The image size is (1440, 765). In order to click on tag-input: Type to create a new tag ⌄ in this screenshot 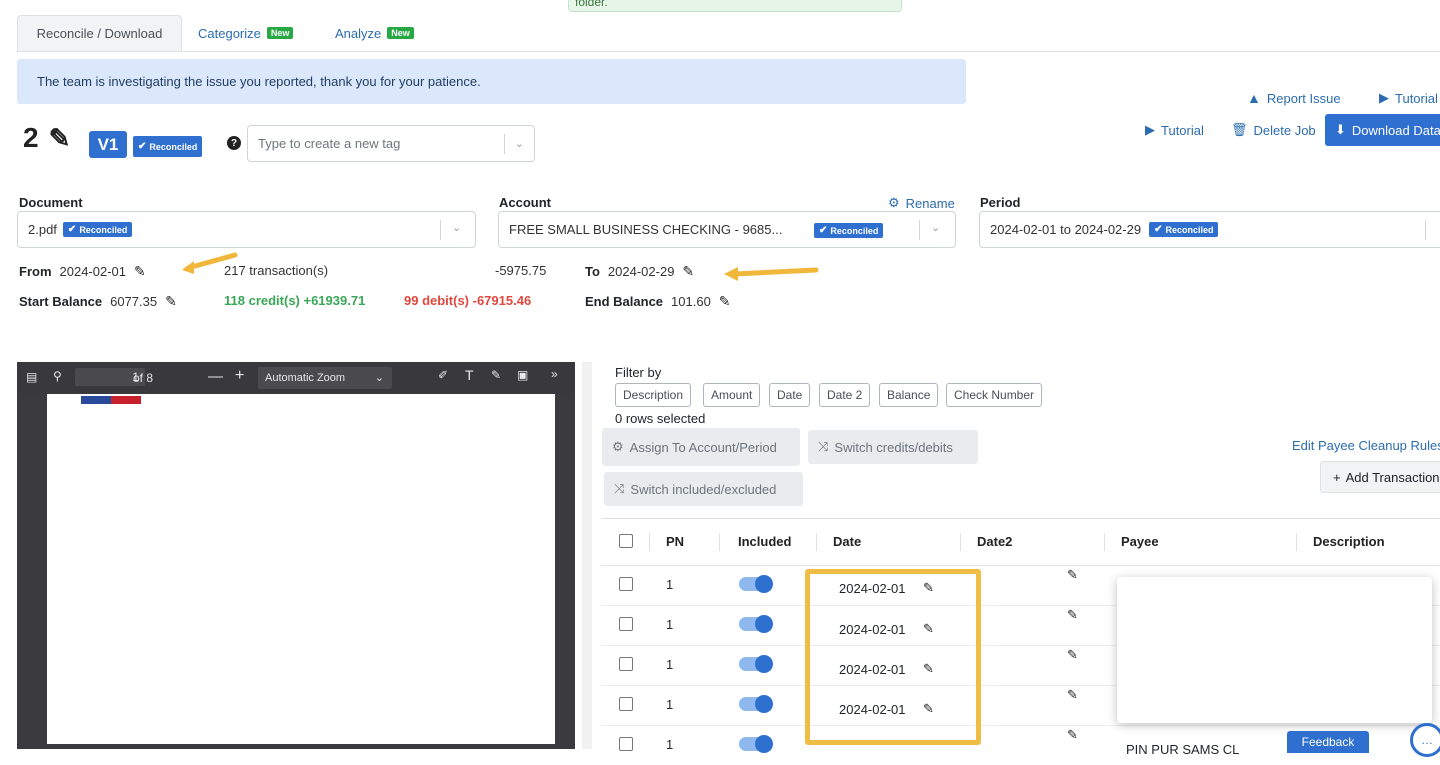, I will do `click(391, 143)`.